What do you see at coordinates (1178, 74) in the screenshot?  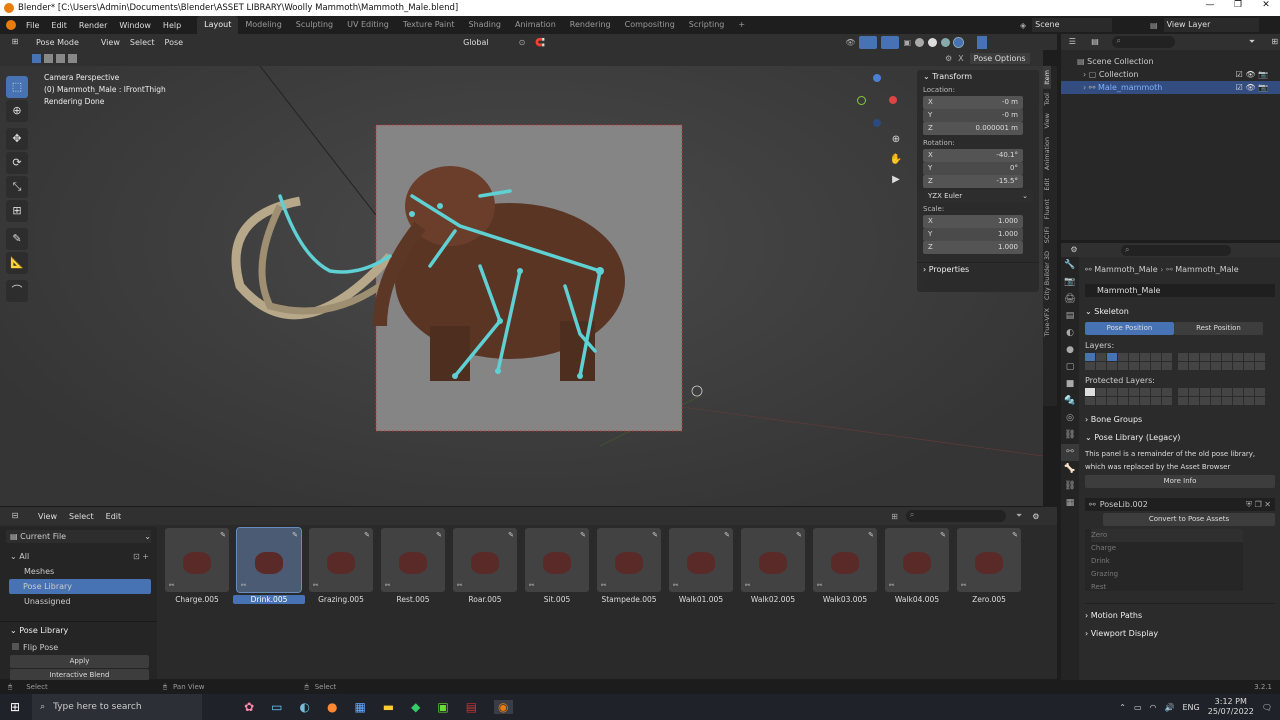 I see `collection-item: › ▢ Collection ☑ 👁 📷` at bounding box center [1178, 74].